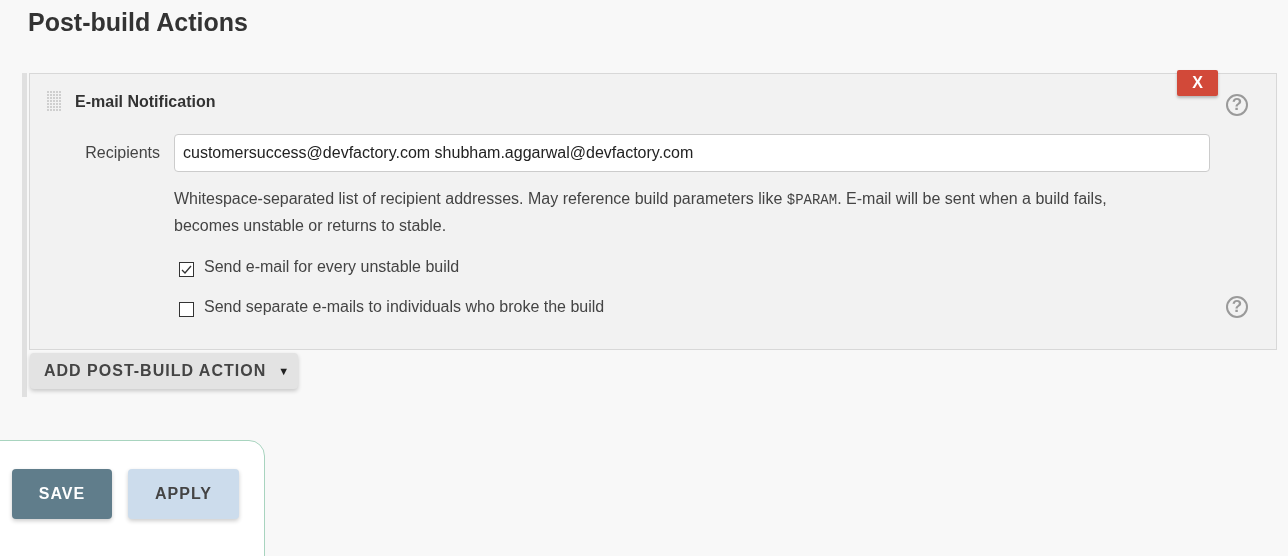  Describe the element at coordinates (164, 371) in the screenshot. I see `add-post-build-action-button: ADD POST-BUILD ACTION ▼` at that location.